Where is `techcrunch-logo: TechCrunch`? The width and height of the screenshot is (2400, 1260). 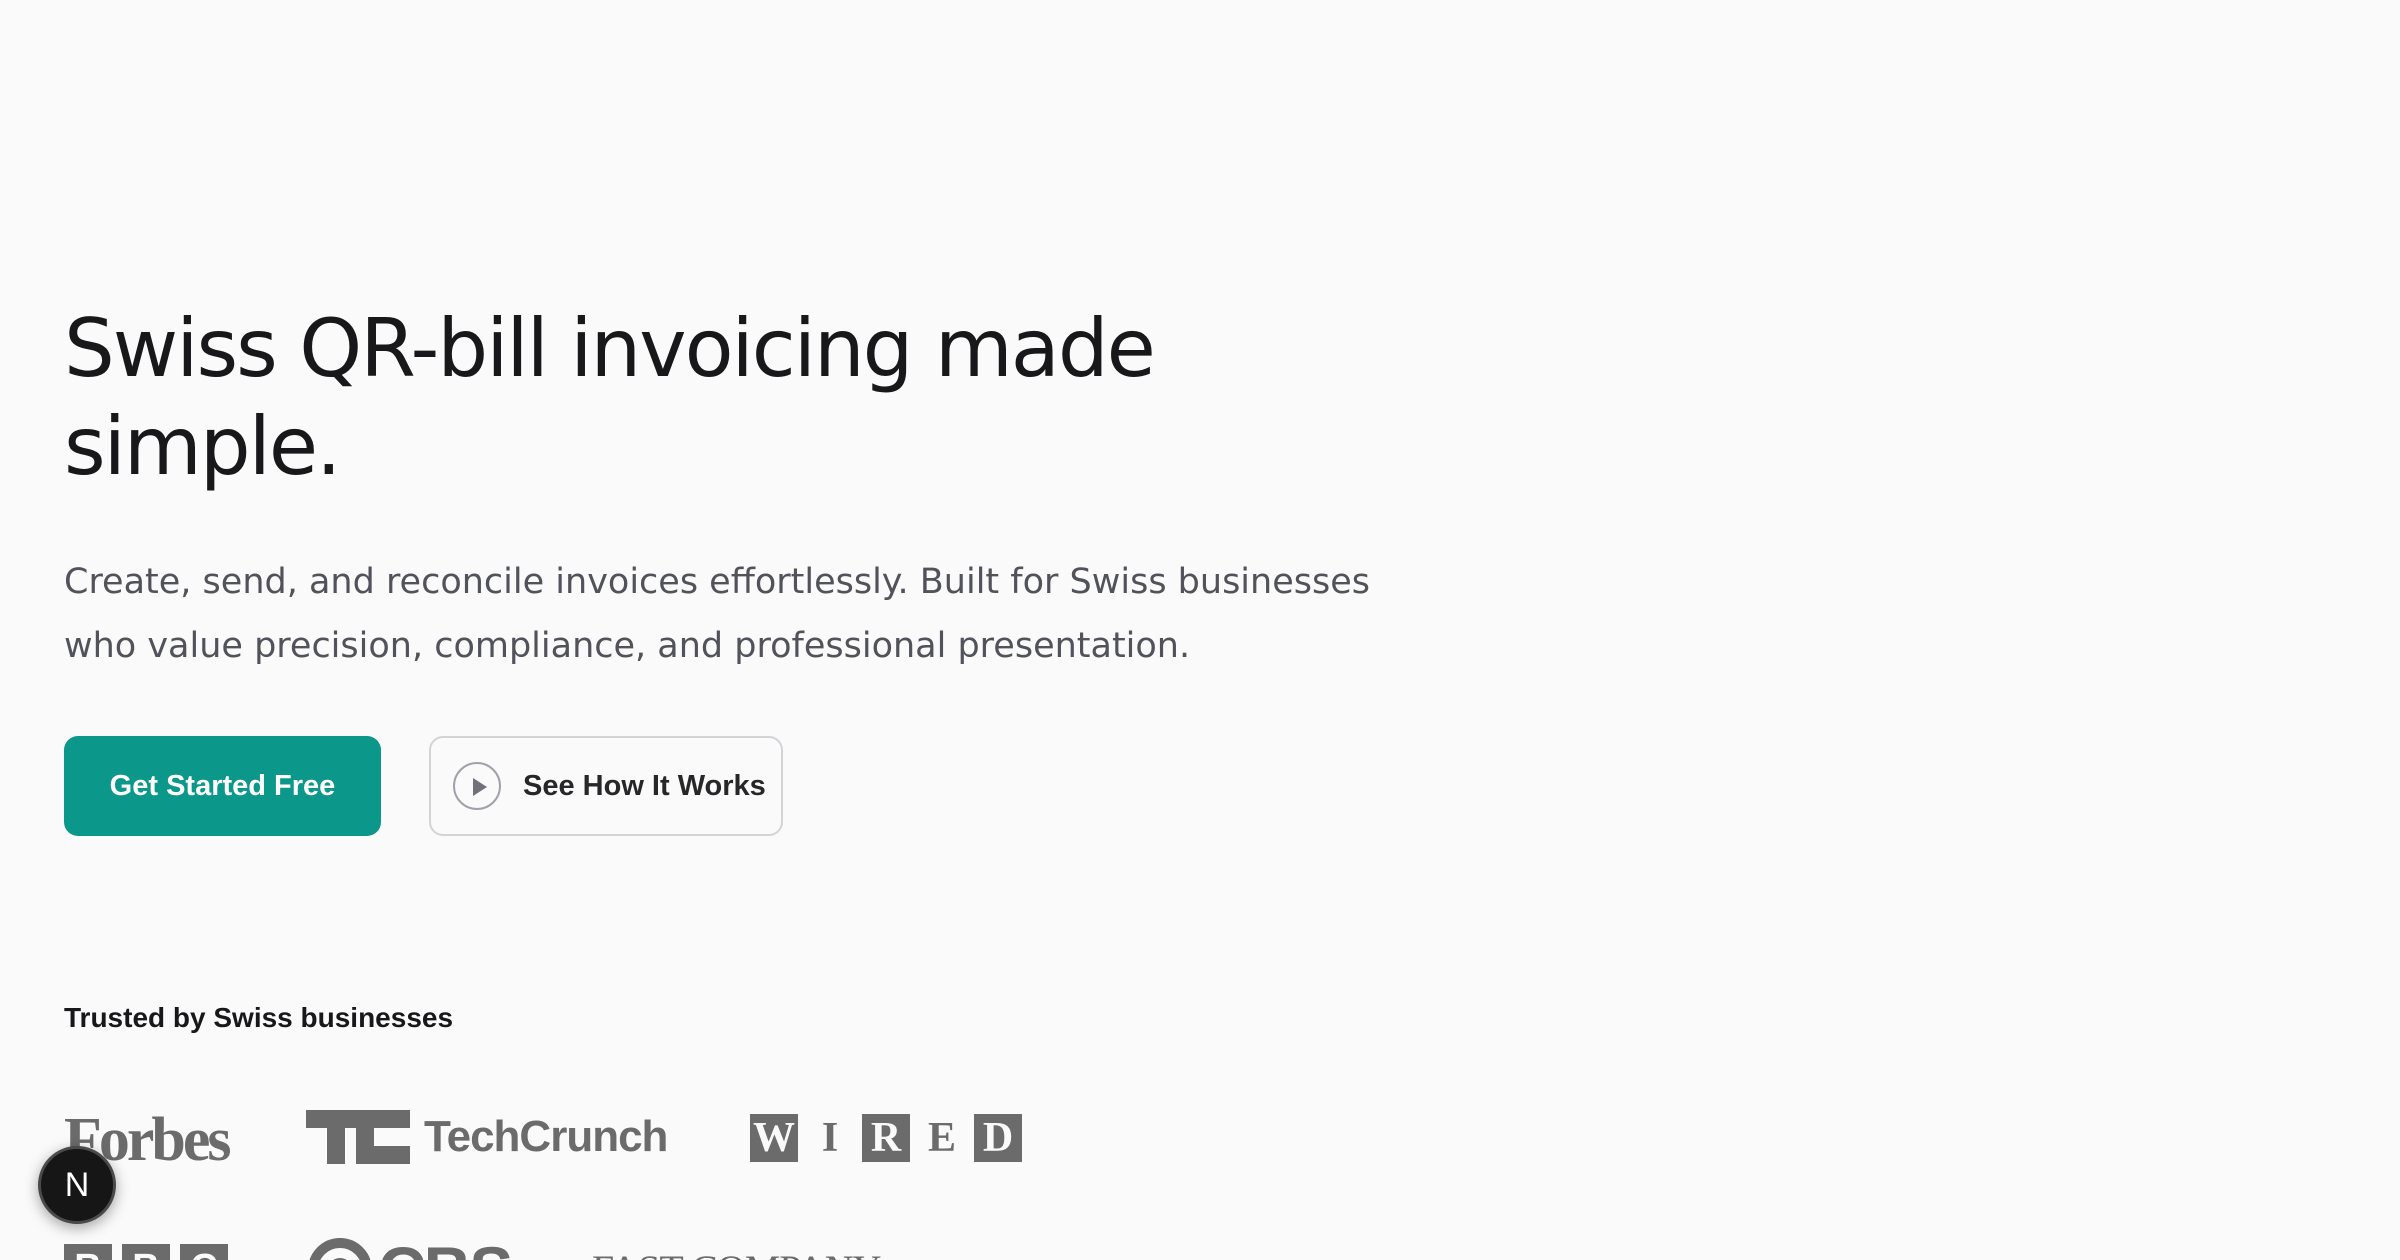 techcrunch-logo: TechCrunch is located at coordinates (487, 1137).